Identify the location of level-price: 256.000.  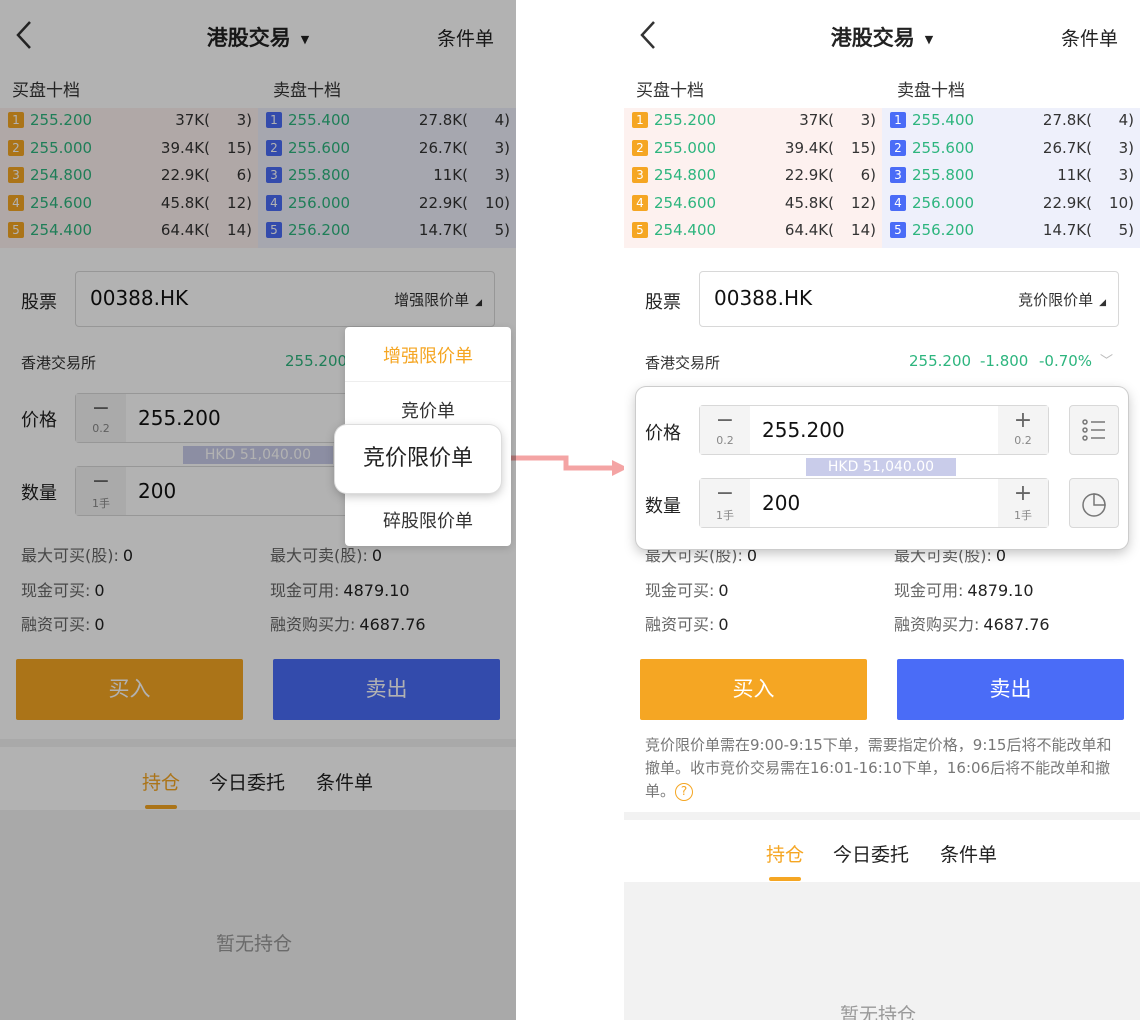
(943, 202).